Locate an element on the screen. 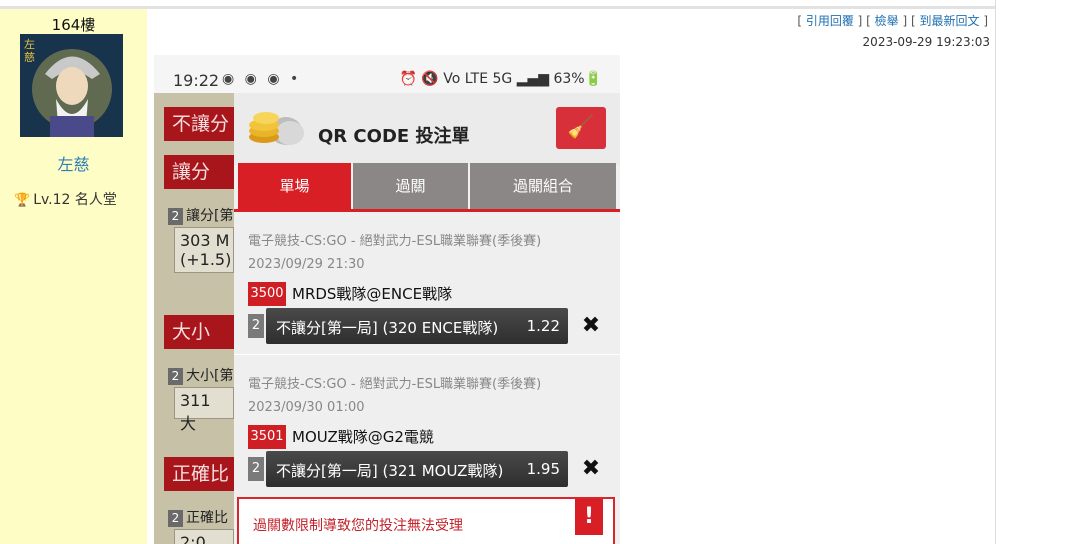 Image resolution: width=1080 pixels, height=544 pixels. error-message-box: 過關數限制導致您的投注無法受理 ! is located at coordinates (426, 520).